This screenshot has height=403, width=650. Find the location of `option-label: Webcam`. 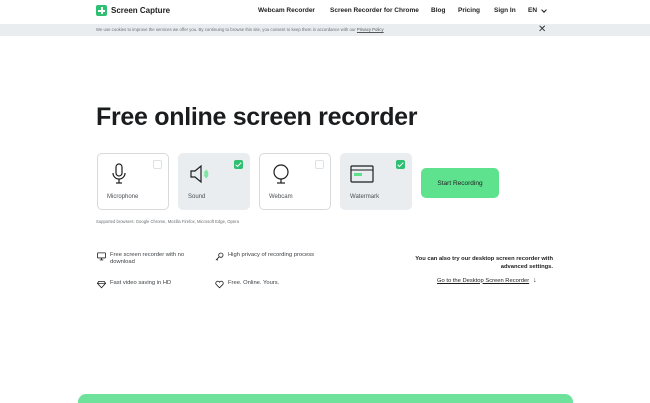

option-label: Webcam is located at coordinates (281, 197).